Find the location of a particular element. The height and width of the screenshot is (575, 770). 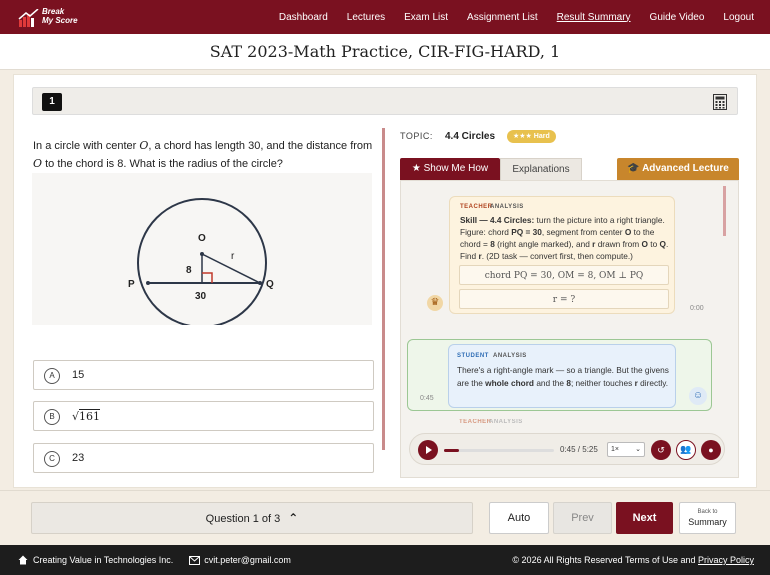

circle-diagram: O P Q r 8 30 is located at coordinates (201, 261).